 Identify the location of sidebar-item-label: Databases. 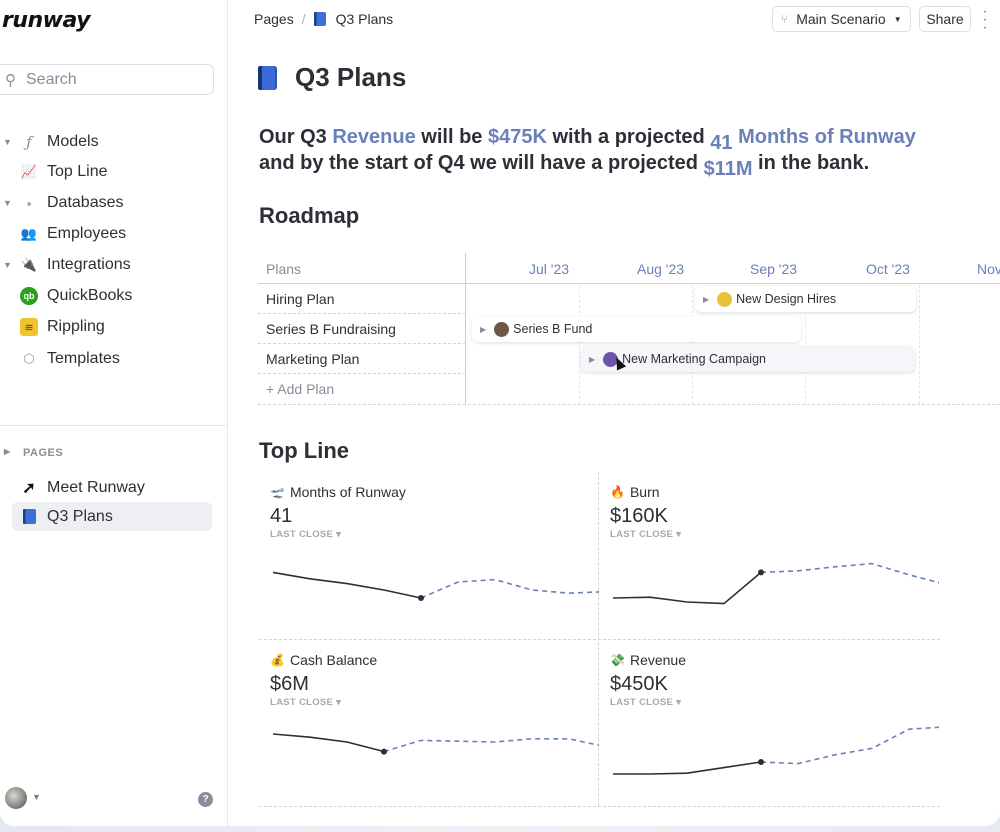
(85, 202).